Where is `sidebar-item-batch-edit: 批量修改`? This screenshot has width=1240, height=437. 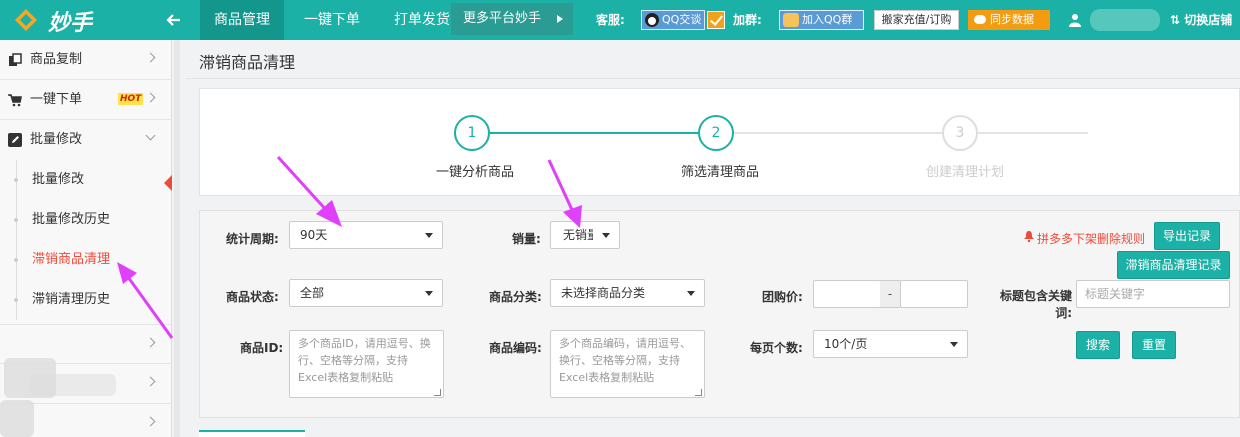
sidebar-item-batch-edit: 批量修改 is located at coordinates (86, 140).